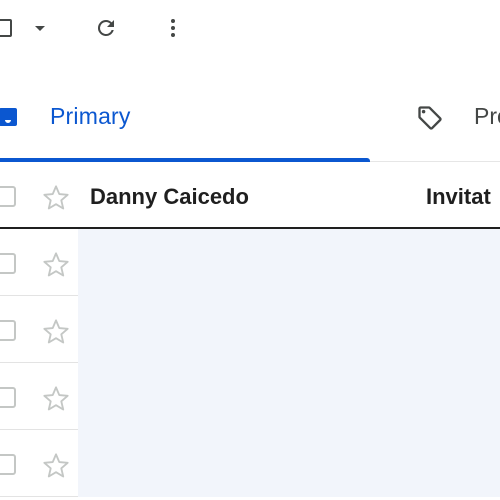  What do you see at coordinates (173, 28) in the screenshot?
I see `more-vert-icon` at bounding box center [173, 28].